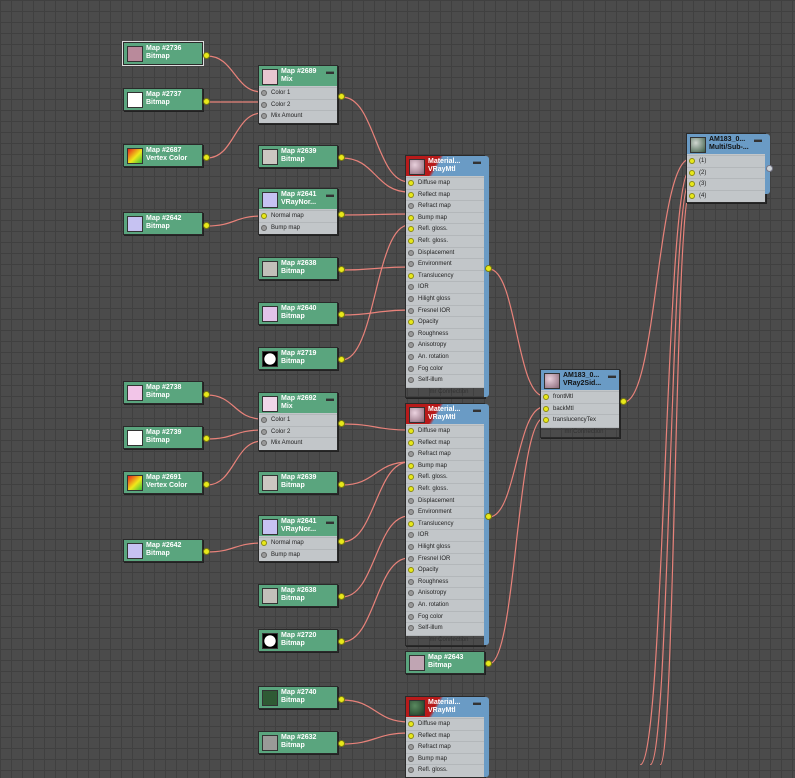 This screenshot has height=778, width=795. I want to click on input-slot: Refr. gloss., so click(445, 240).